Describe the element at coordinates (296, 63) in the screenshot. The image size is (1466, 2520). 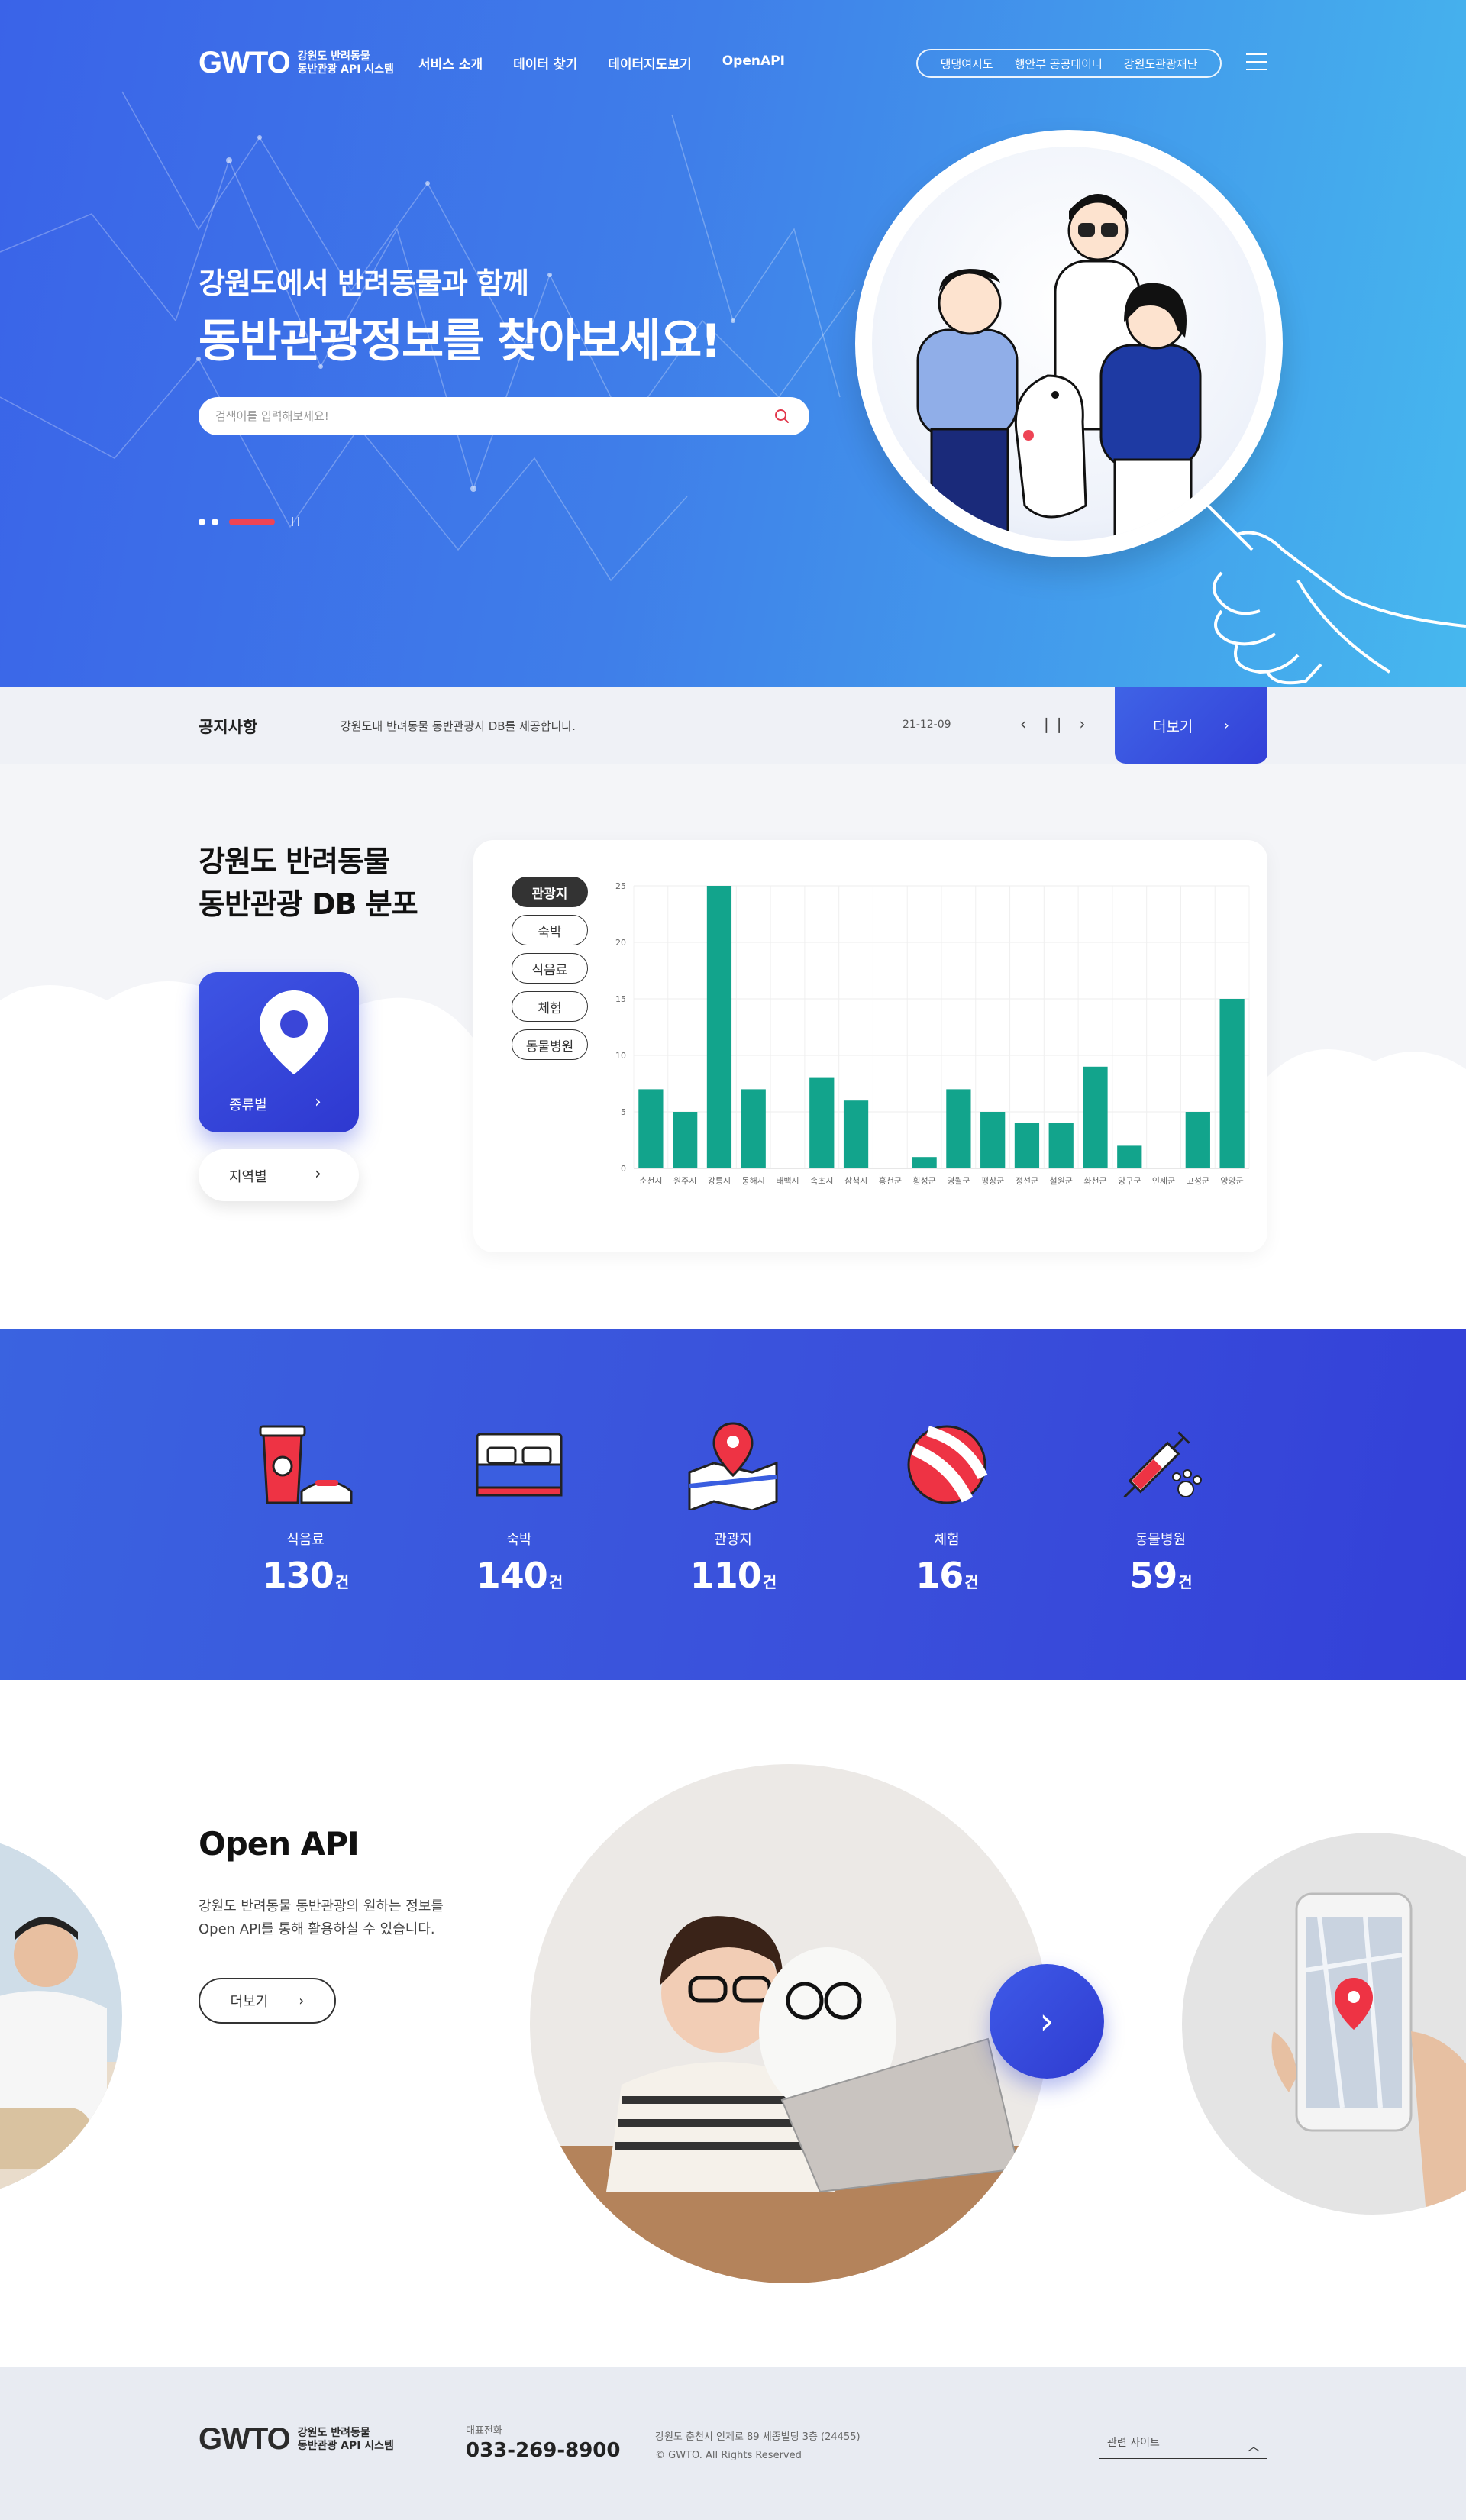
I see `site-logo: GWTO 강원도 반려동물 동반관광 API 시스템` at that location.